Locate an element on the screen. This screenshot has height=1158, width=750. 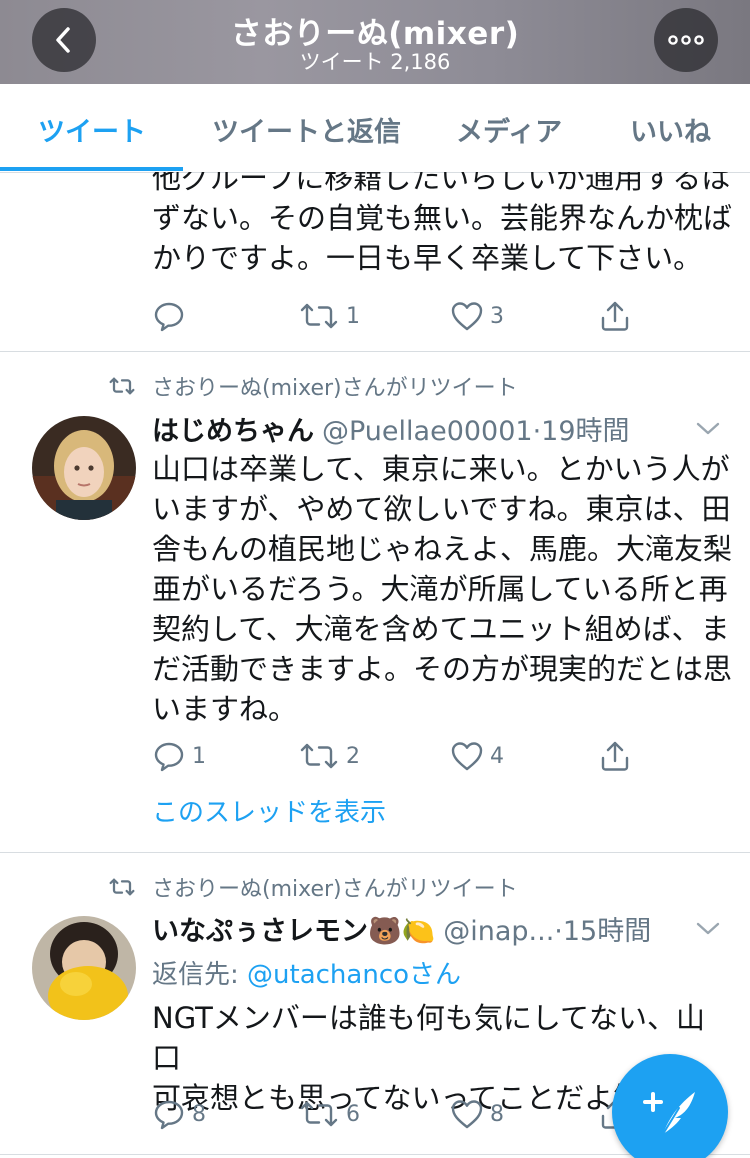
reply-button: 8 is located at coordinates (179, 1114).